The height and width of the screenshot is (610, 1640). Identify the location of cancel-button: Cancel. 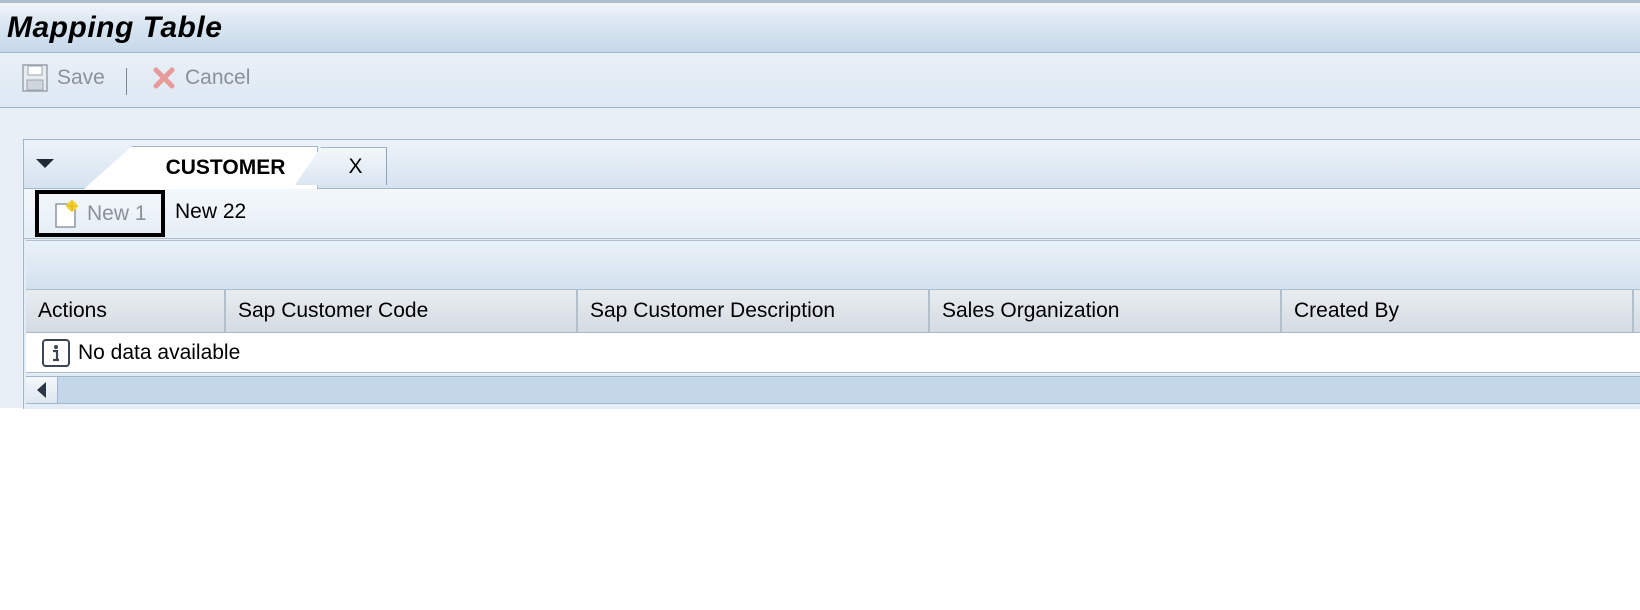
(201, 78).